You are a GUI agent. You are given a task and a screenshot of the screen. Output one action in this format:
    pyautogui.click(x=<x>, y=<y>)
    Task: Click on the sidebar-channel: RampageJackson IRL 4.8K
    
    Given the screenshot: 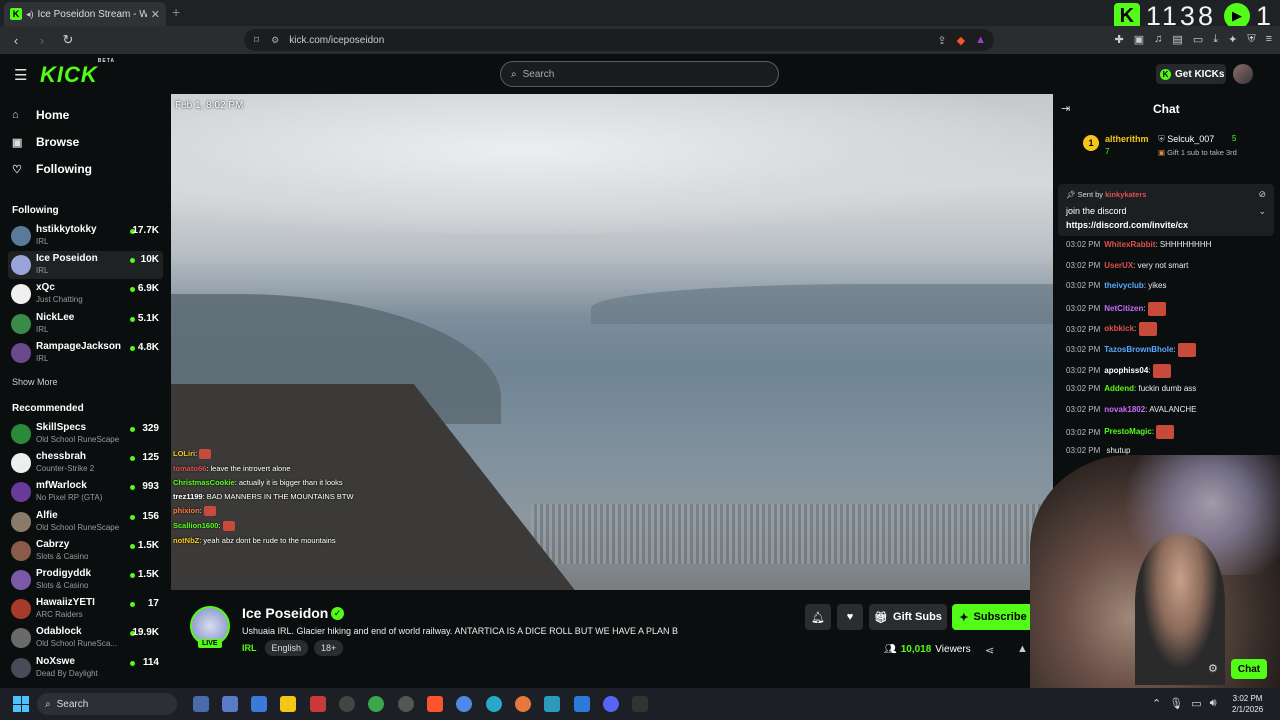 What is the action you would take?
    pyautogui.click(x=85, y=353)
    